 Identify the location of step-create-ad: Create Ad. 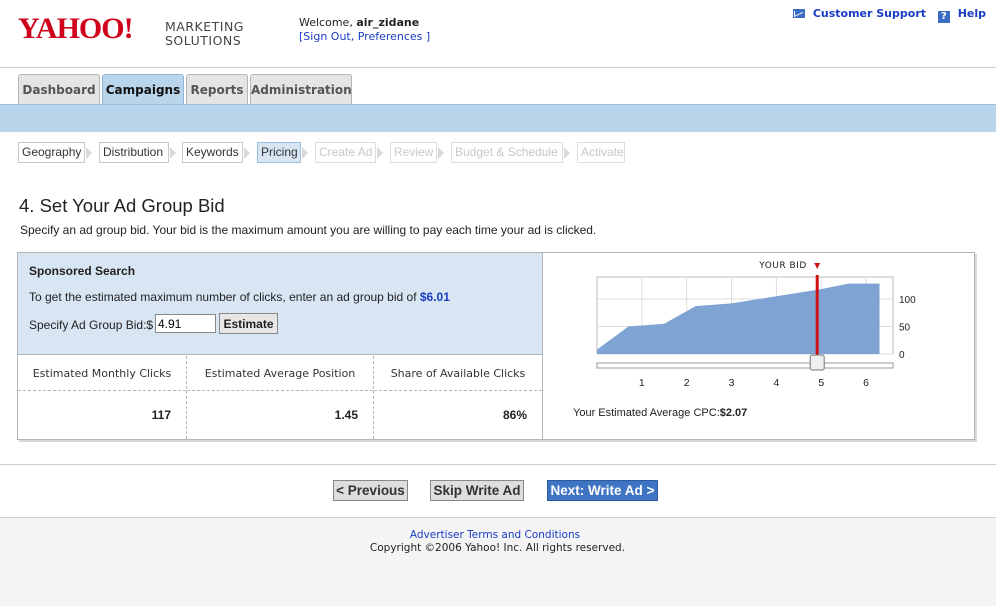
(345, 152).